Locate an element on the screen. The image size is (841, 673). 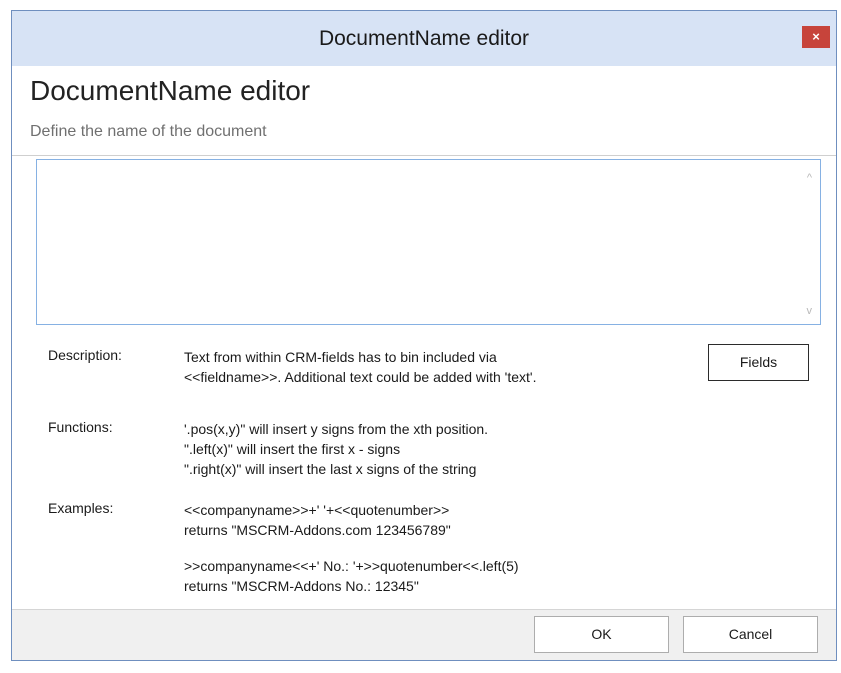
ok-button: OK is located at coordinates (601, 634).